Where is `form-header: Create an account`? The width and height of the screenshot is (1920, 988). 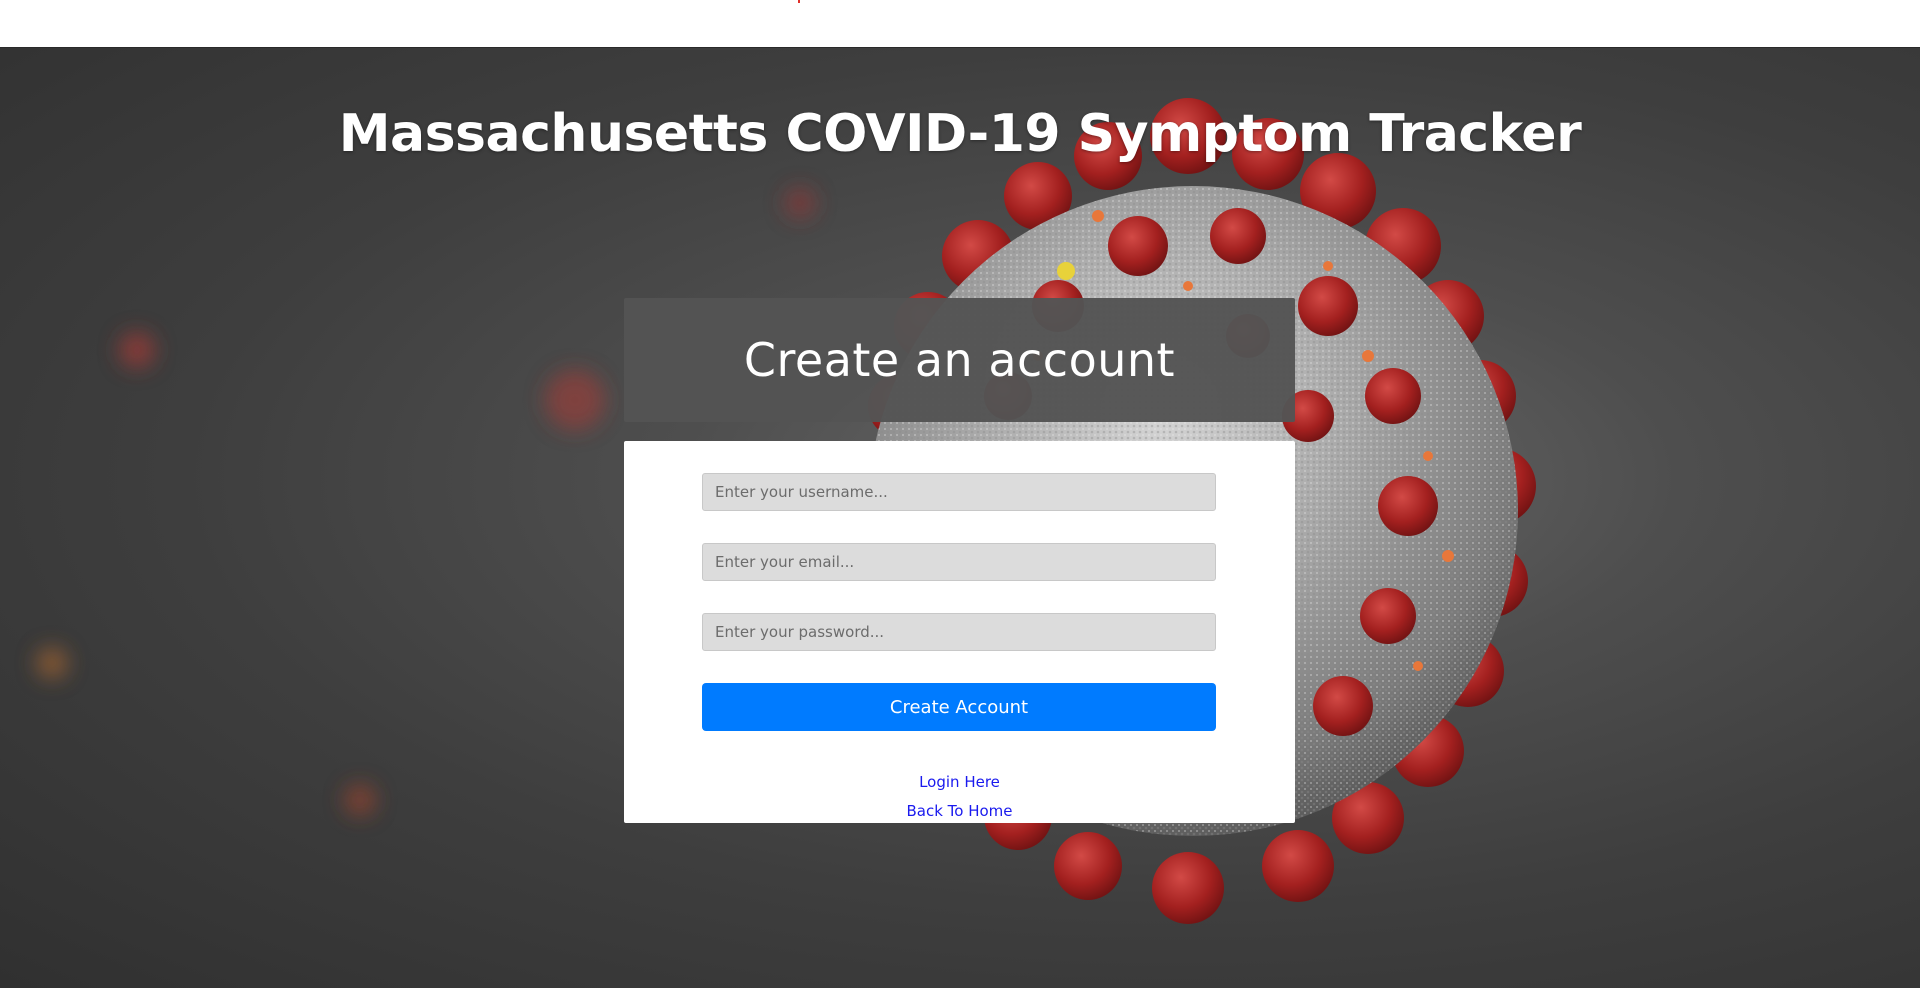 form-header: Create an account is located at coordinates (959, 360).